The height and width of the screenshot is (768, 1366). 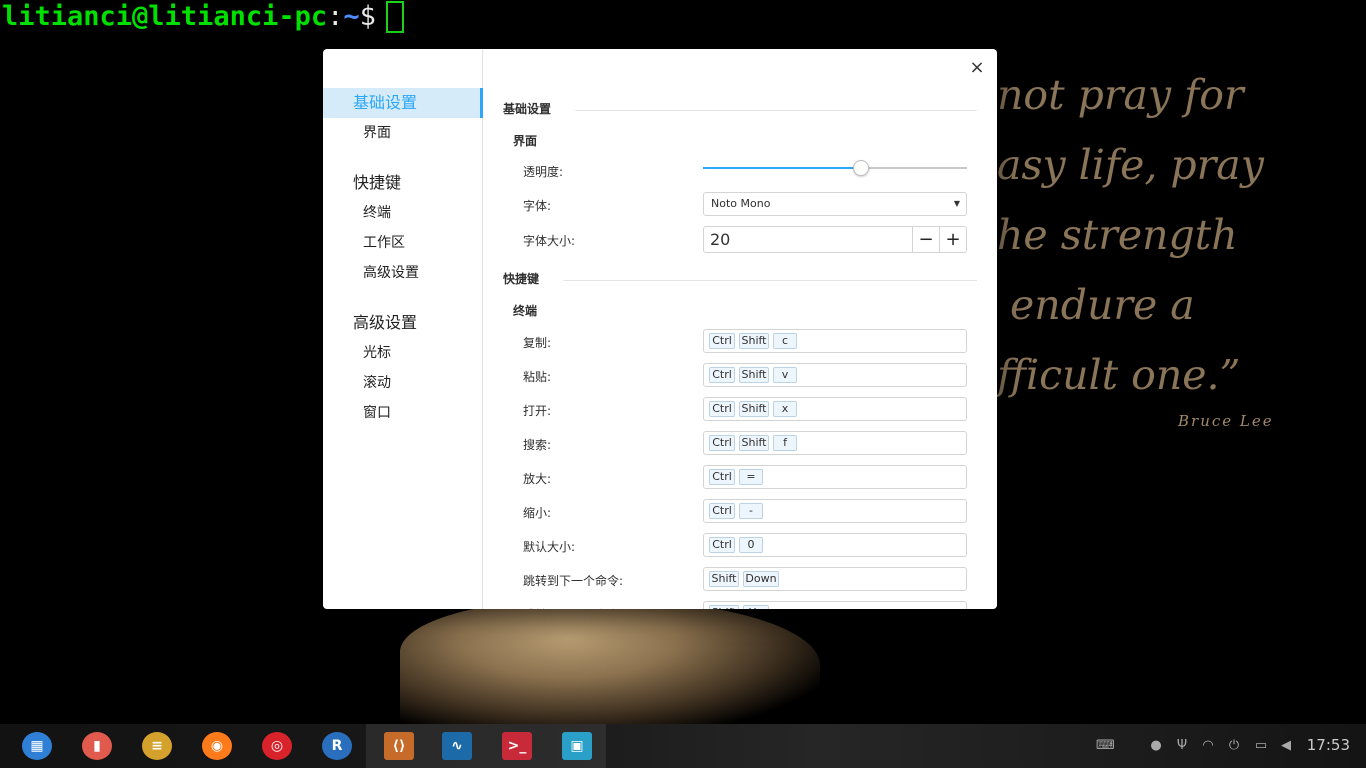 I want to click on shortcut-label: 跳转到上一个命令:, so click(x=573, y=607).